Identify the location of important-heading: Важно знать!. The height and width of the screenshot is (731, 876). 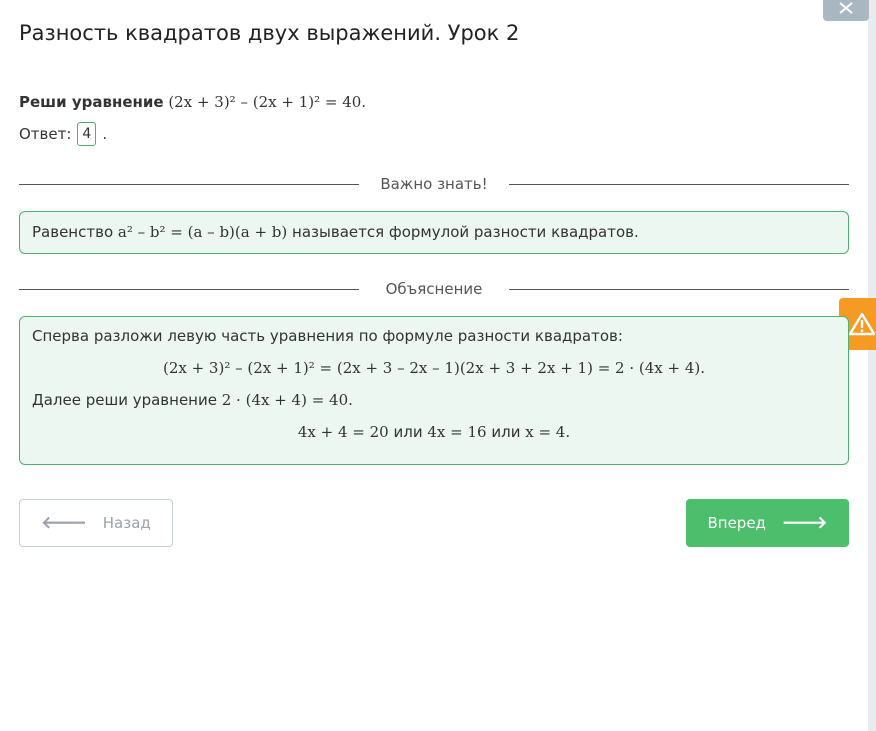
(434, 184).